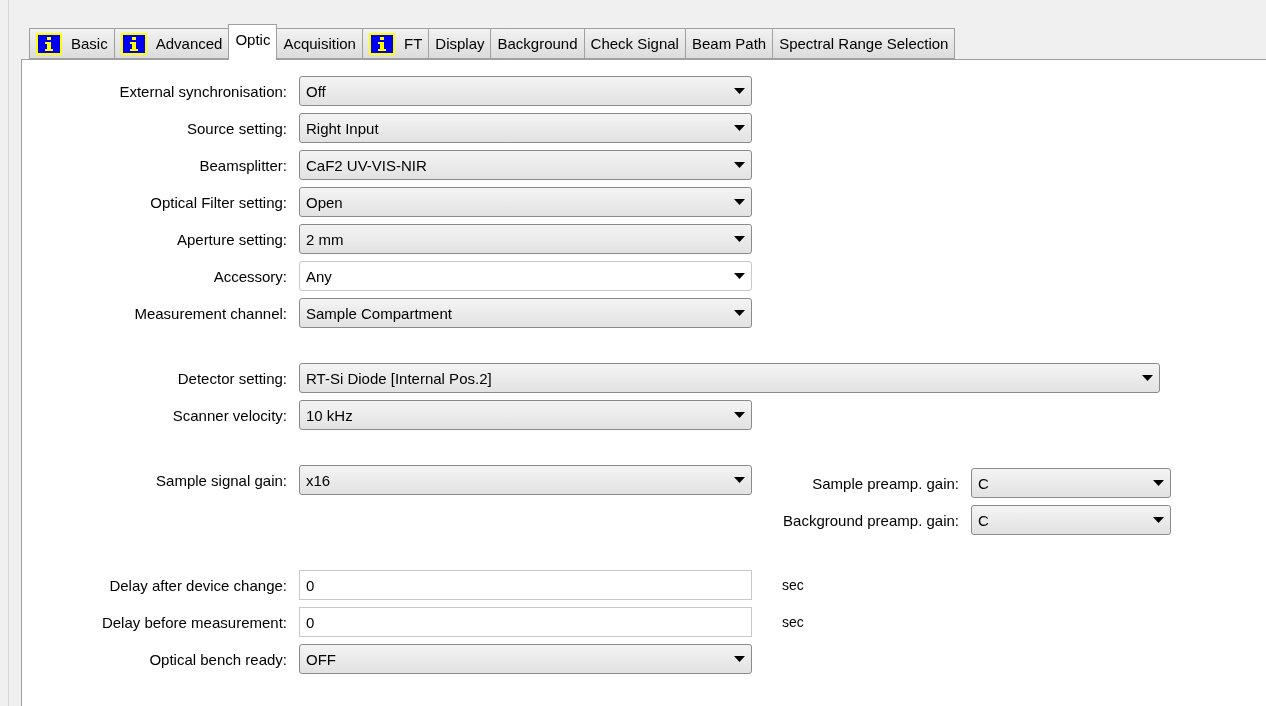 This screenshot has width=1266, height=706. Describe the element at coordinates (537, 43) in the screenshot. I see `tab: Background` at that location.